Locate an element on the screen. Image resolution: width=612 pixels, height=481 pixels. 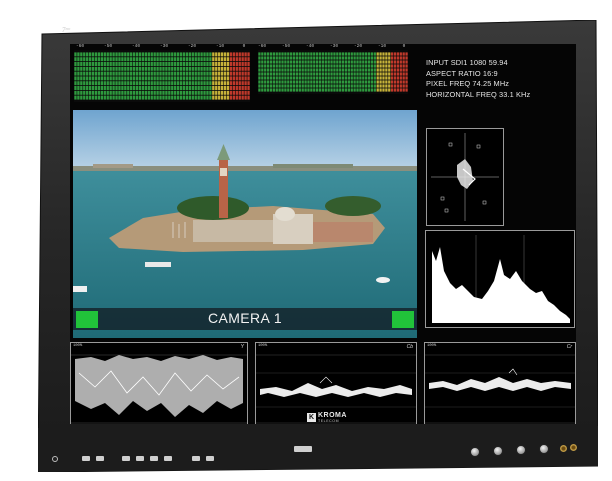
headphones-jack-icon is located at coordinates (563, 448).